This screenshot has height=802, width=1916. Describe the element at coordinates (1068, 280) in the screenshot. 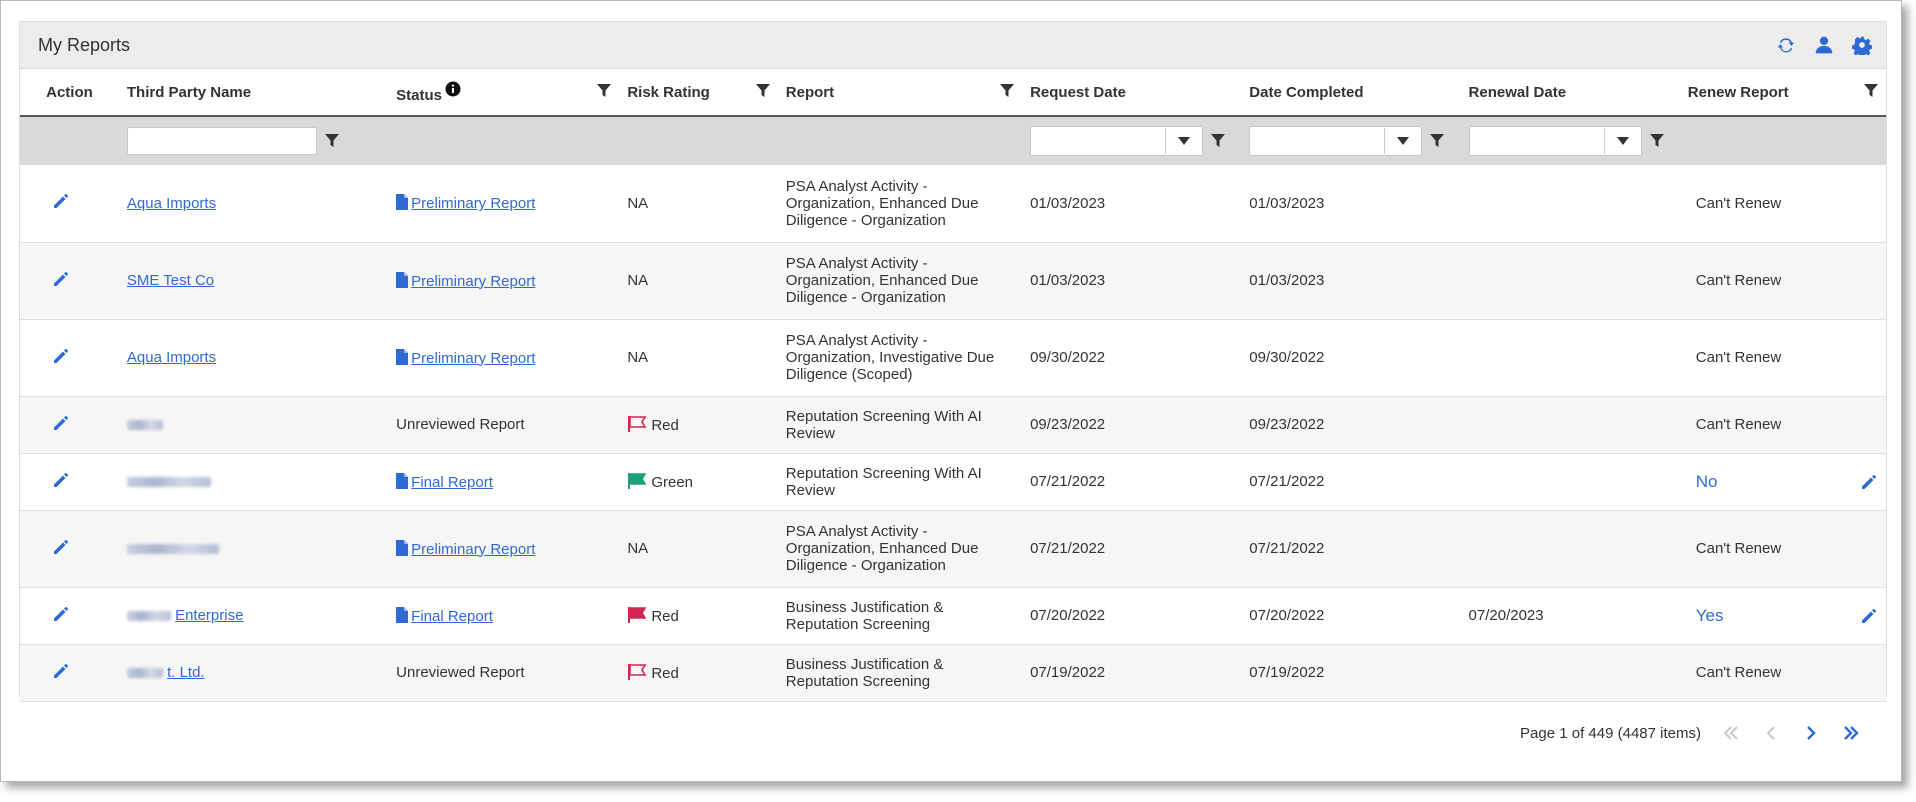

I see `request-date-text: 01/03/2023` at that location.